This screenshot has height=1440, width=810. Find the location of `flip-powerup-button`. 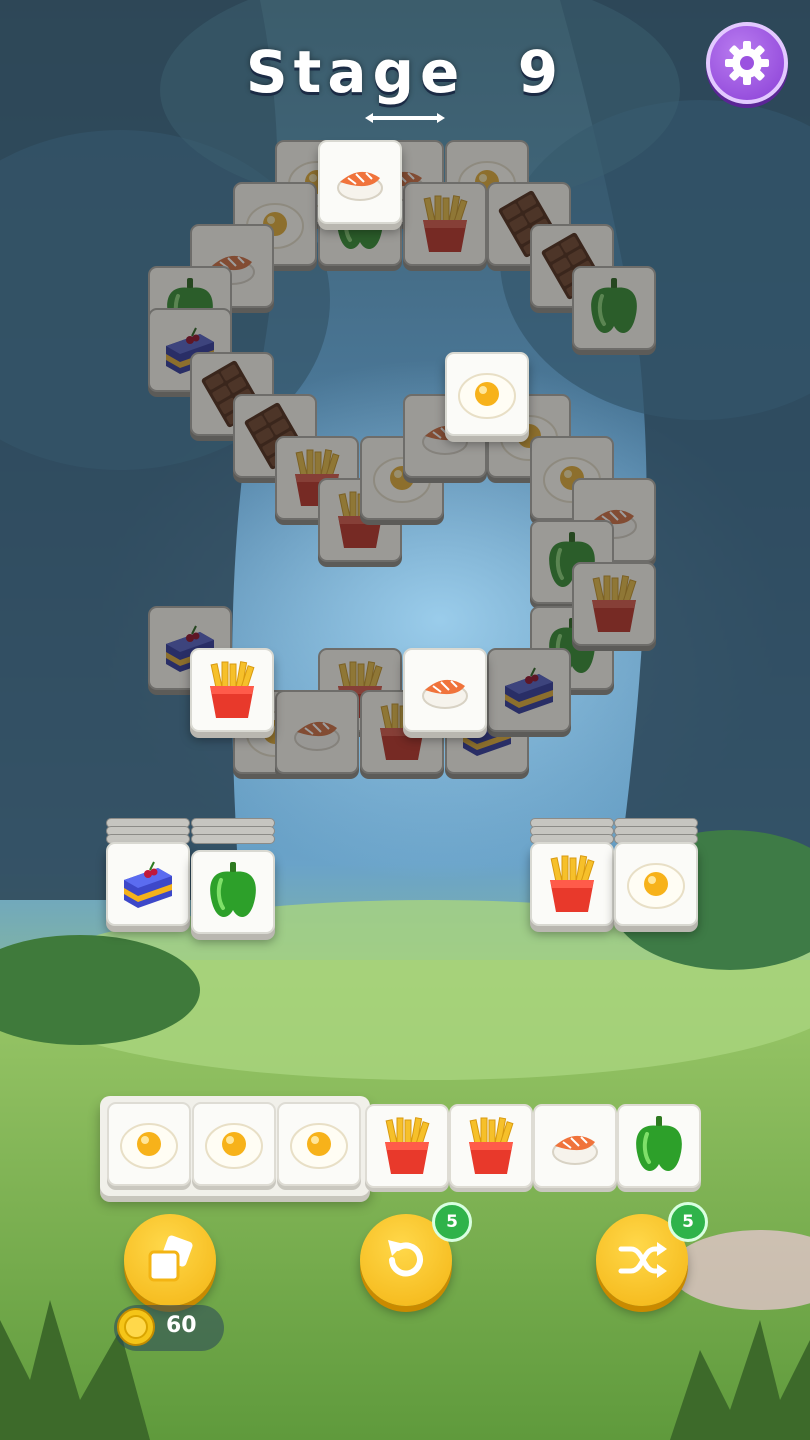

flip-powerup-button is located at coordinates (170, 1260).